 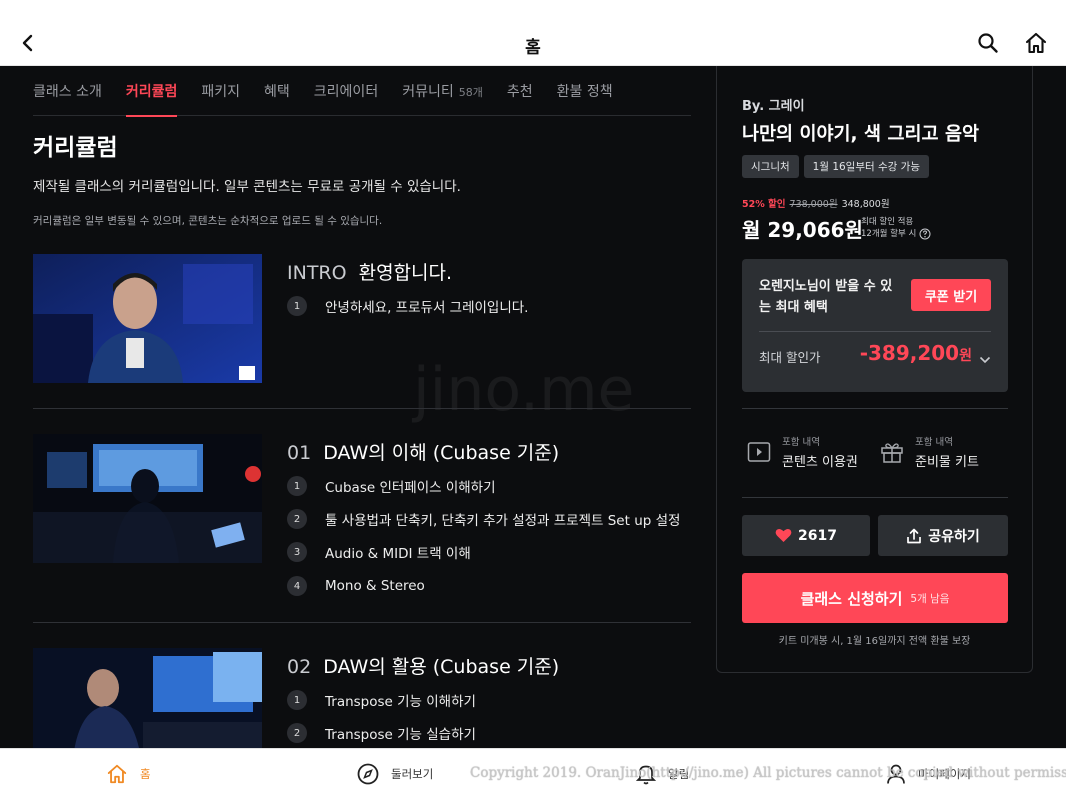 What do you see at coordinates (914, 535) in the screenshot?
I see `share-icon` at bounding box center [914, 535].